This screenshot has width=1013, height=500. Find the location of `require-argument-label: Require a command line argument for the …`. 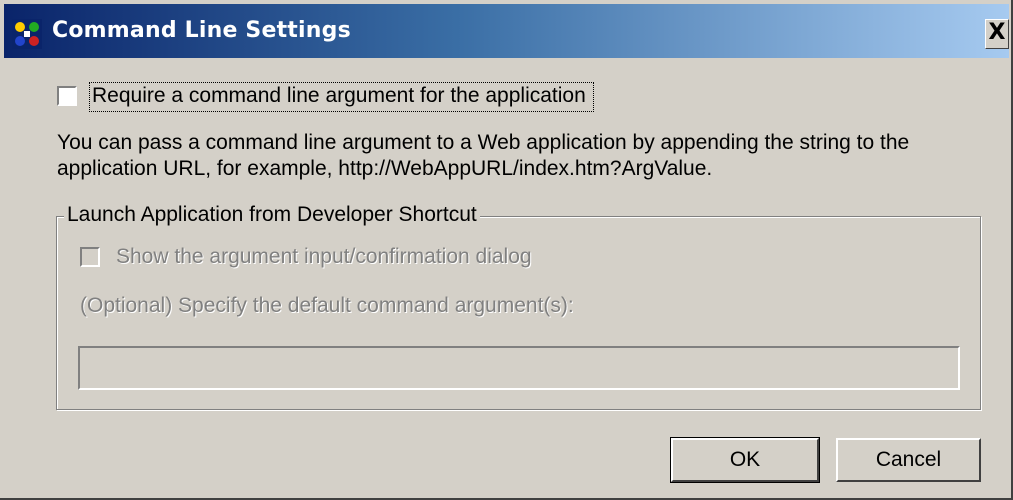

require-argument-label: Require a command line argument for the … is located at coordinates (339, 96).